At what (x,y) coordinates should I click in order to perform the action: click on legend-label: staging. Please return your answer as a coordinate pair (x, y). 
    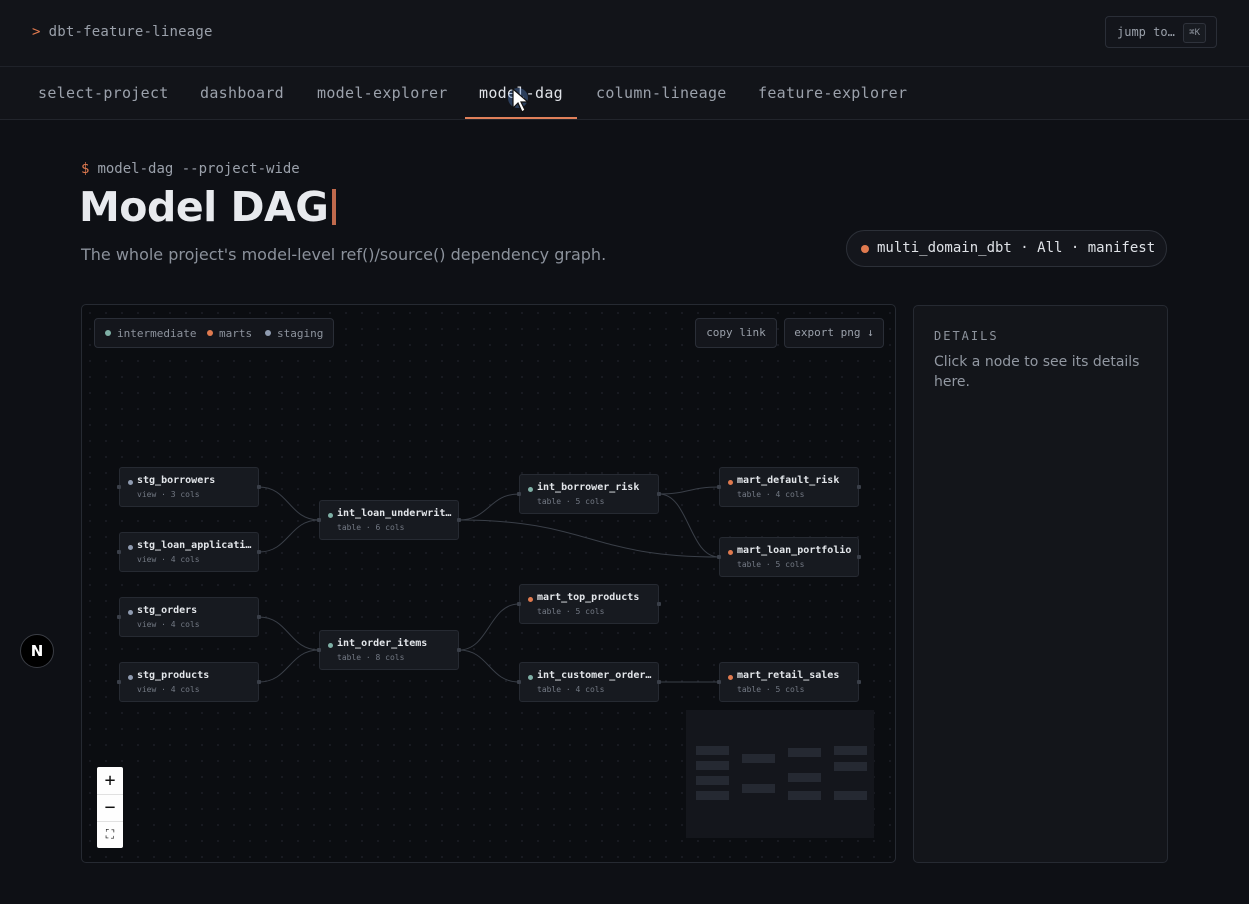
    Looking at the image, I should click on (300, 333).